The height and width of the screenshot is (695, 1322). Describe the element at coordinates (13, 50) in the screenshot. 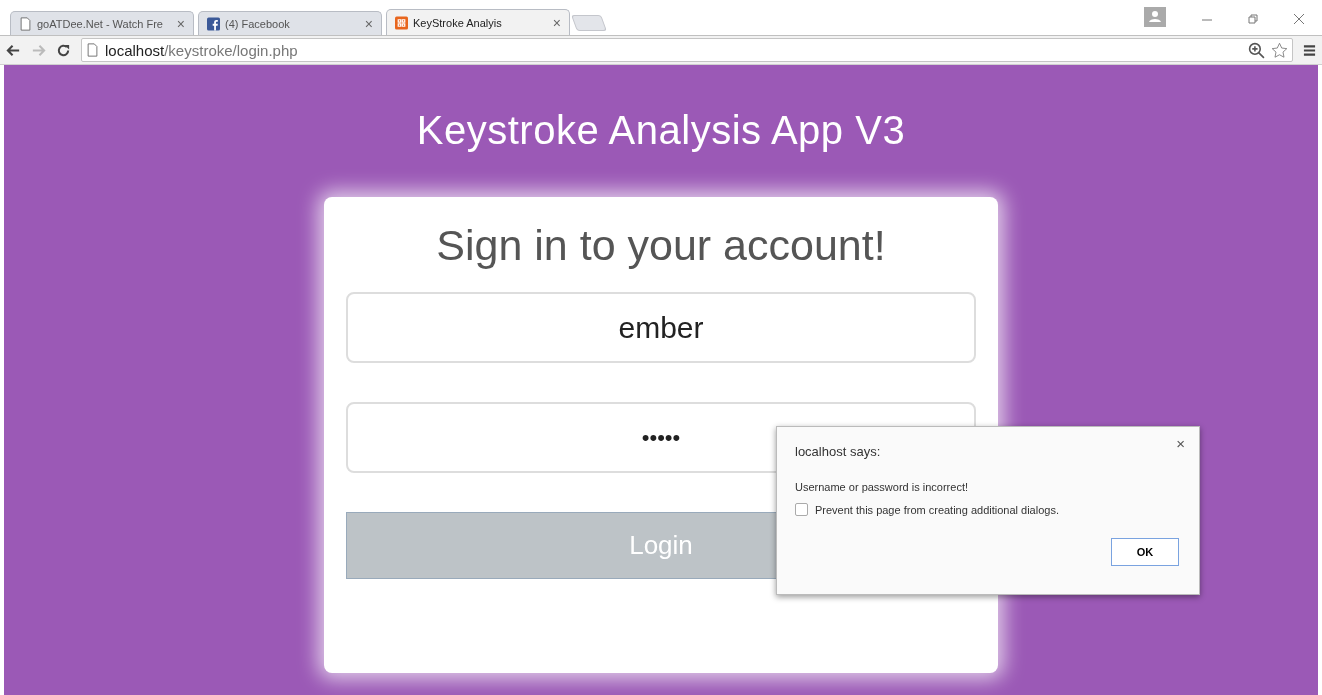

I see `back-icon` at that location.